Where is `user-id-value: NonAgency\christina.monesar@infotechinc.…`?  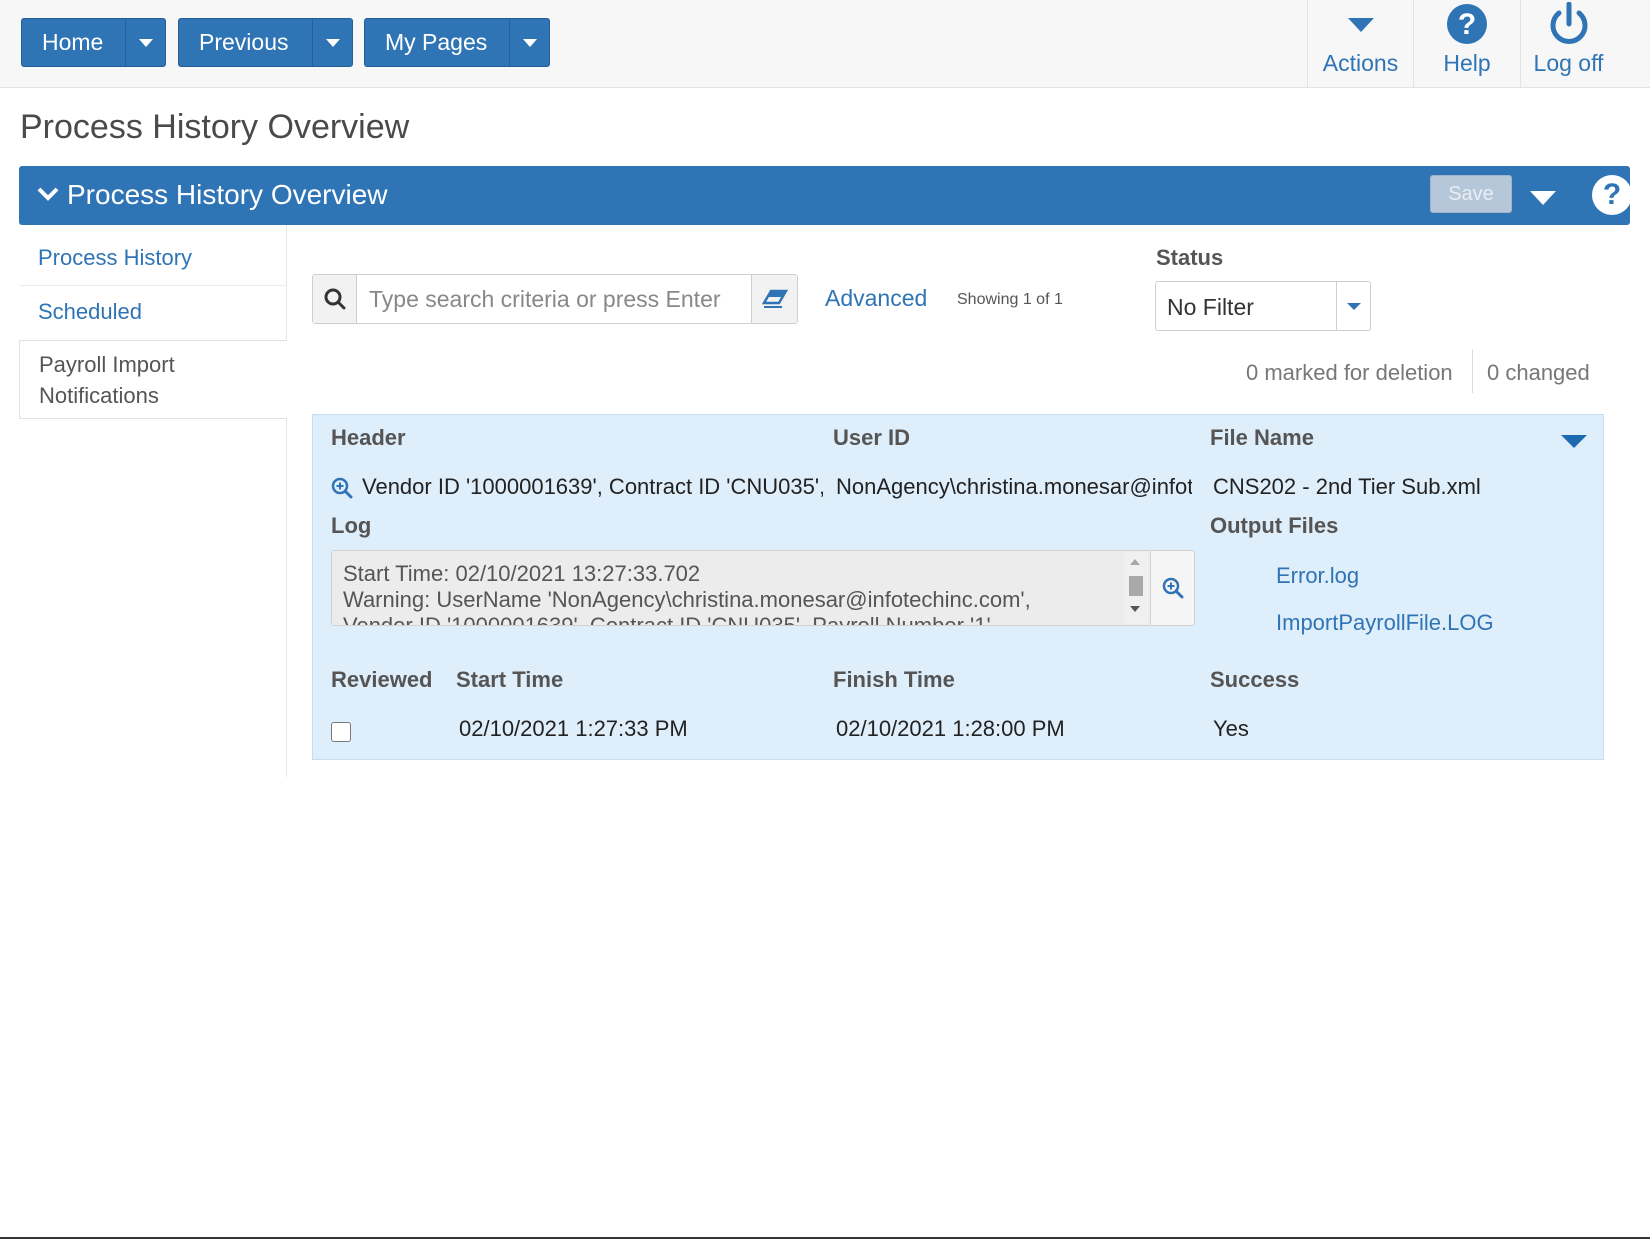
user-id-value: NonAgency\christina.monesar@infotechinc.… is located at coordinates (1014, 486).